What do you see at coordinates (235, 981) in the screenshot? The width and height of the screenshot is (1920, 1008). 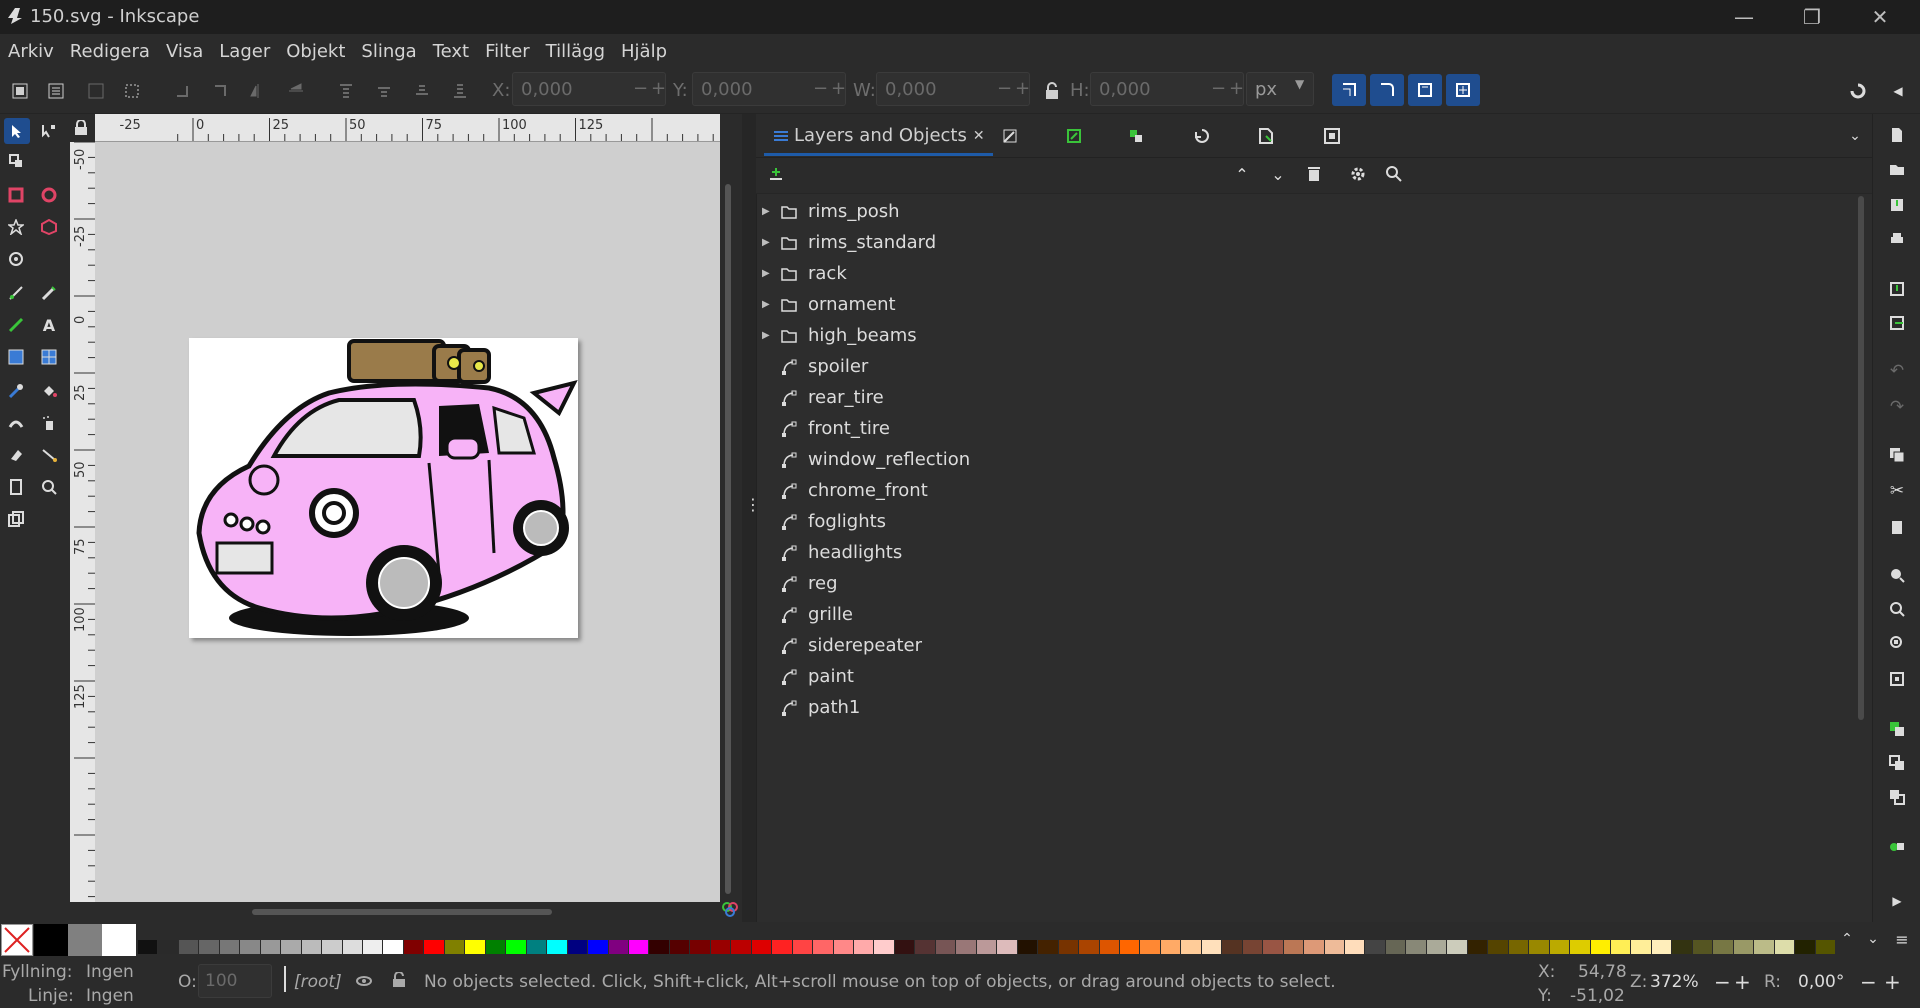 I see `opacity-field: 100` at bounding box center [235, 981].